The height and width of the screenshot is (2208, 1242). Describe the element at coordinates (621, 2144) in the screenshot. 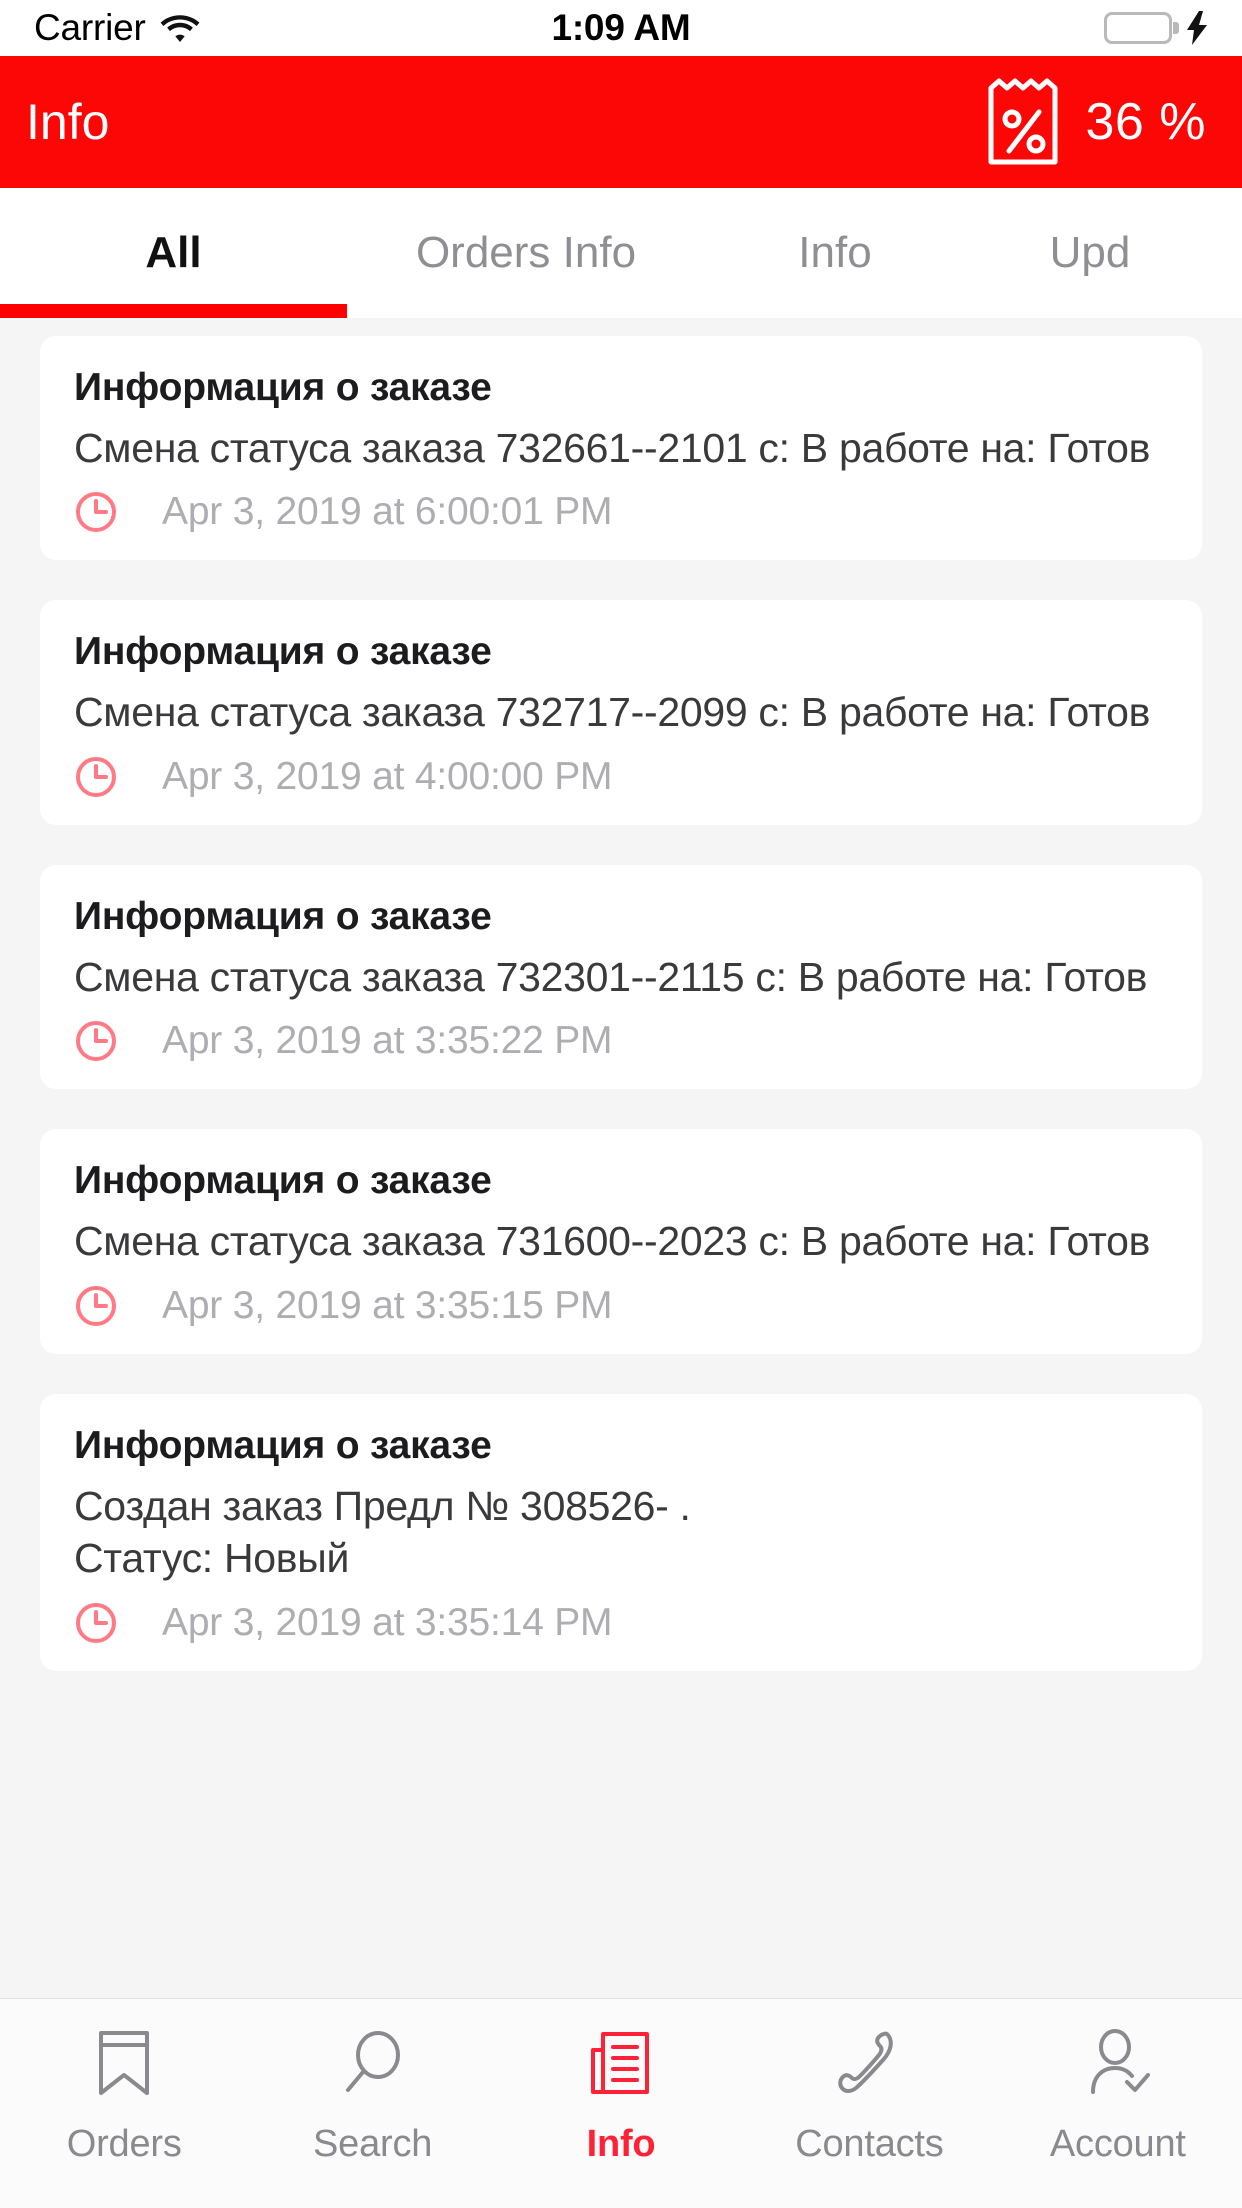

I see `tabbar-label: Info` at that location.